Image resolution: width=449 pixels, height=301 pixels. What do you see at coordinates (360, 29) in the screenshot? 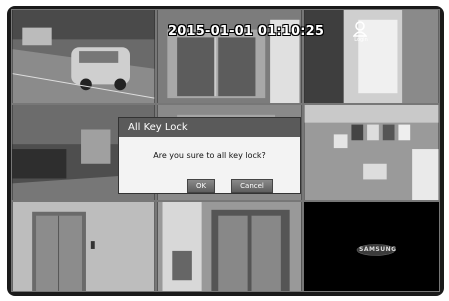
I see `user-icon` at bounding box center [360, 29].